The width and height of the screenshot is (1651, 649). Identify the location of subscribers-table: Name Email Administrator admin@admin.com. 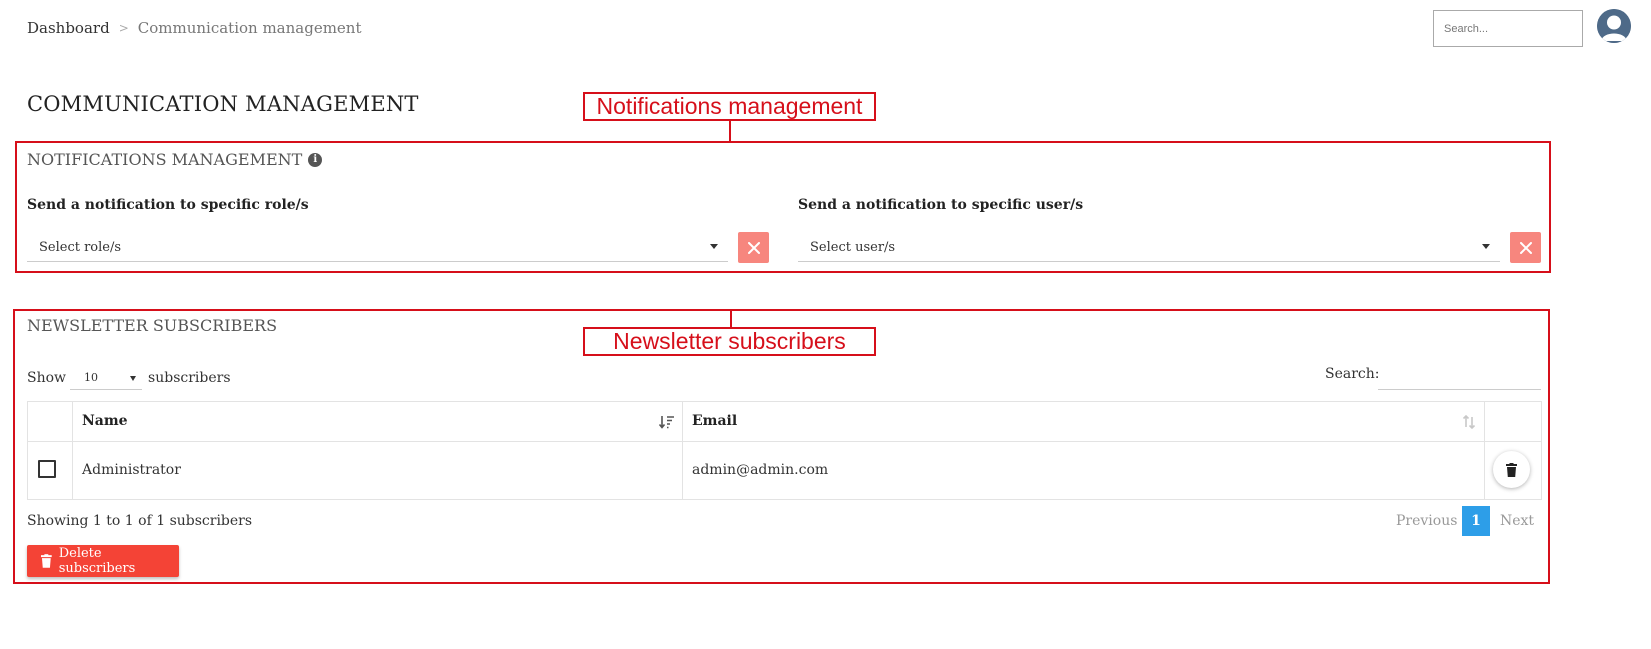
(784, 450).